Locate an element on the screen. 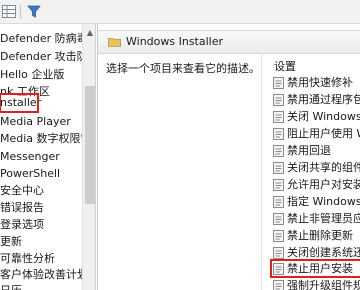  setting-item: 关闭 Windows In is located at coordinates (315, 116).